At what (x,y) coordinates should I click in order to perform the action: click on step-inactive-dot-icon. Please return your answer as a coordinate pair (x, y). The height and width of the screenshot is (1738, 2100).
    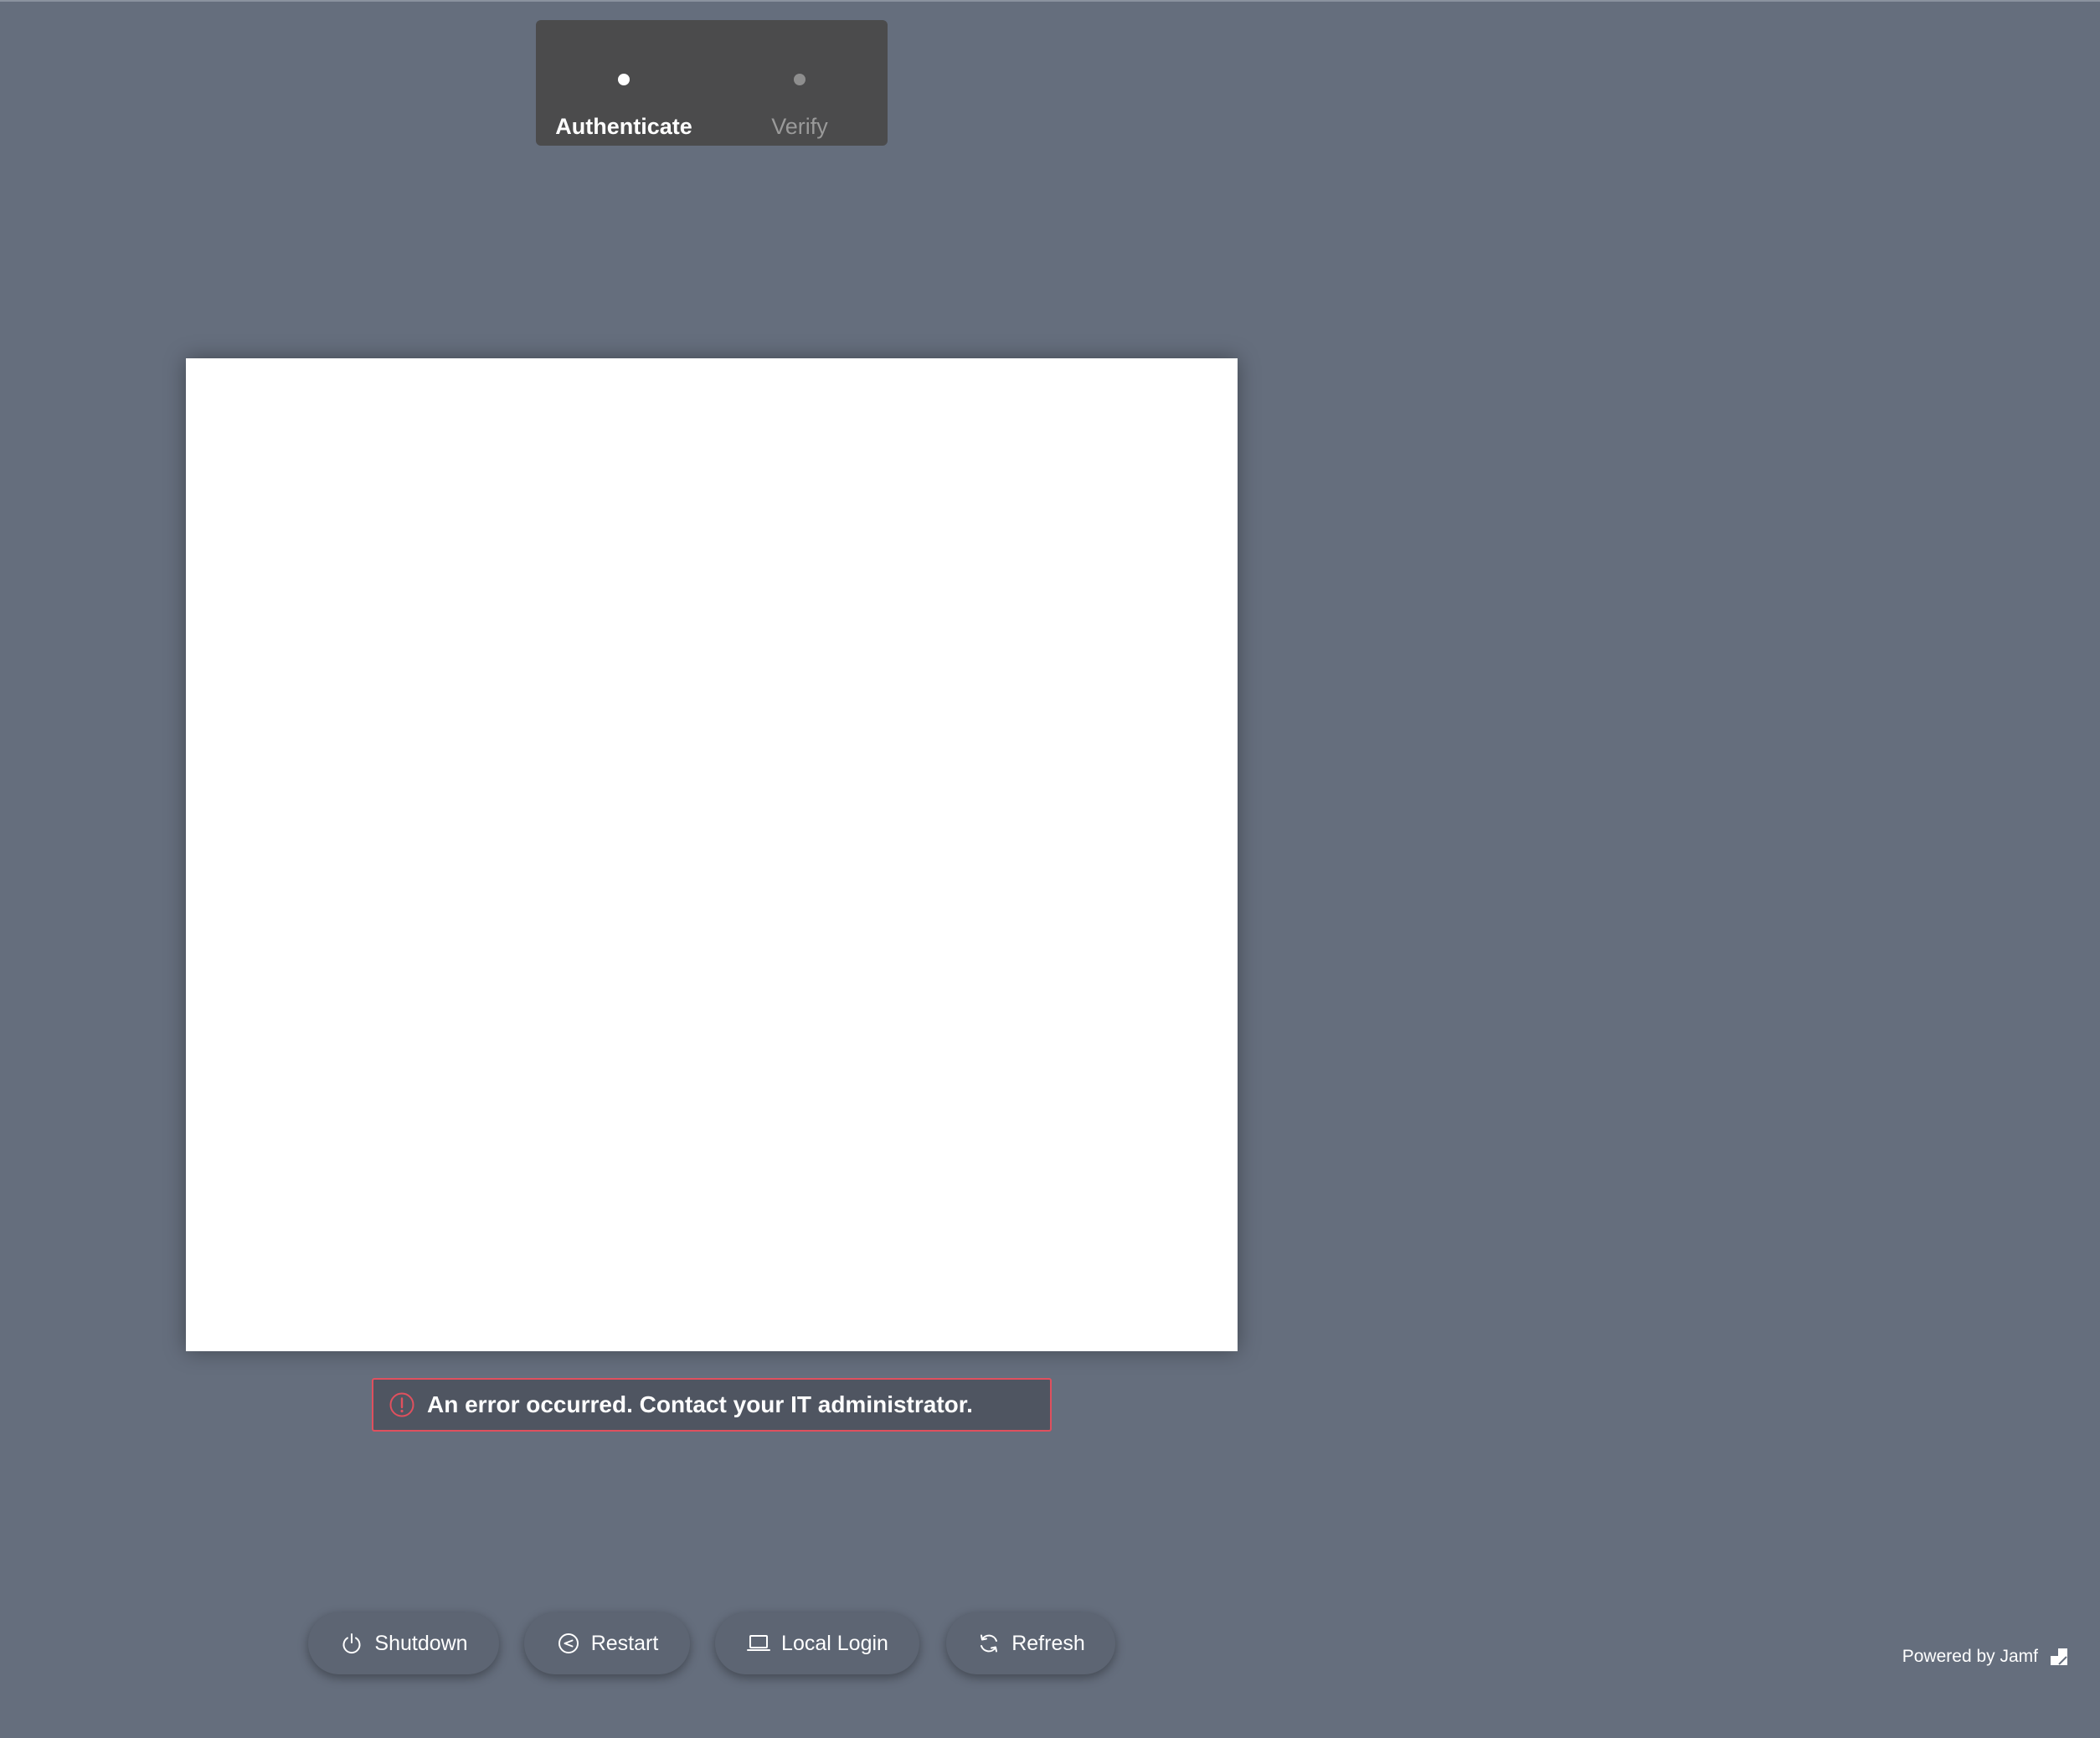
    Looking at the image, I should click on (800, 79).